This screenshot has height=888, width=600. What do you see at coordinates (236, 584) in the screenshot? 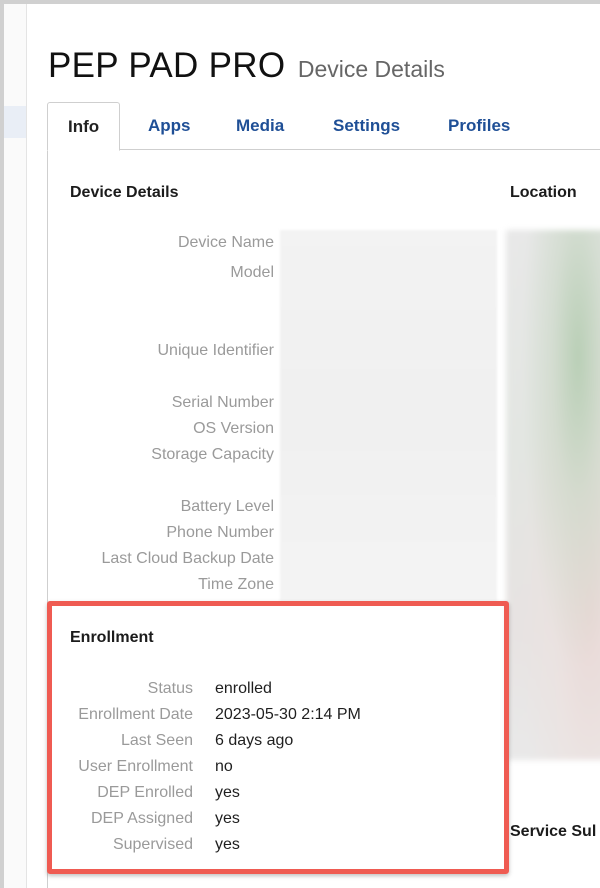
I see `label-time-zone: Time Zone` at bounding box center [236, 584].